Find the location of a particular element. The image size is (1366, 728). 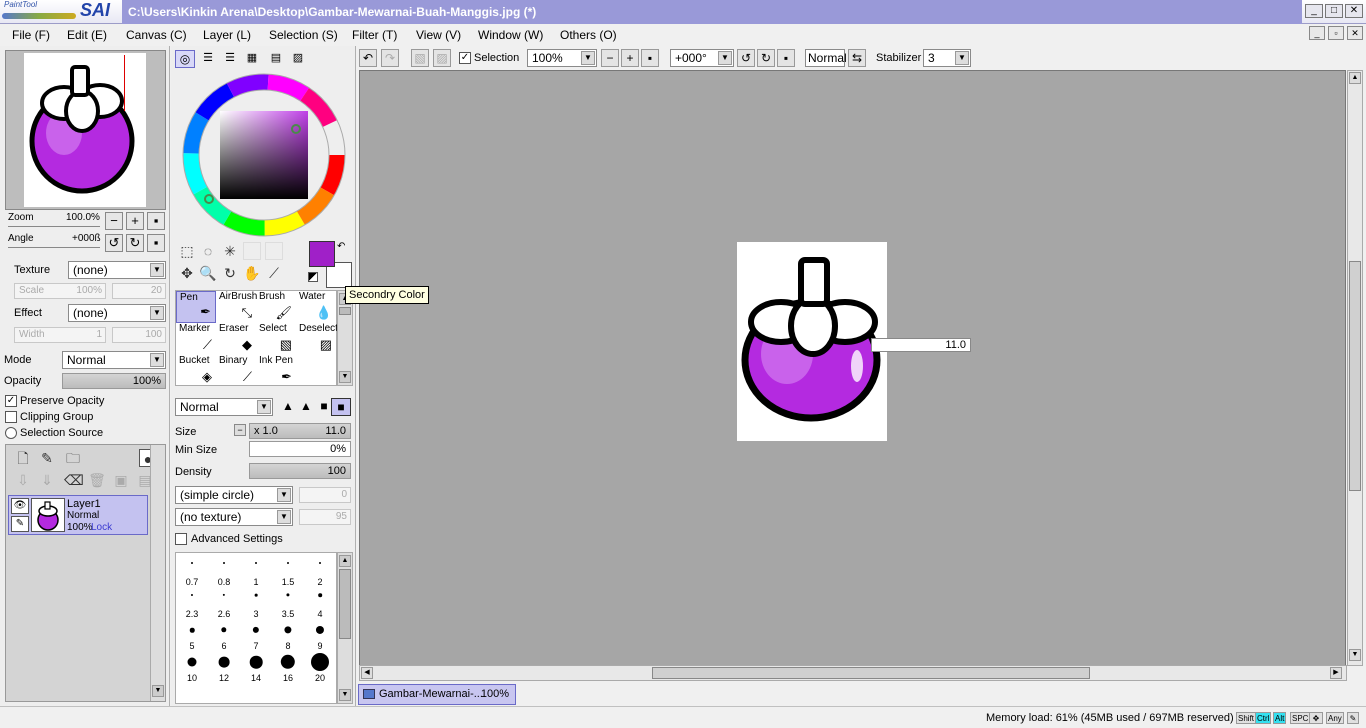

brush-size-preset: 7 is located at coordinates (256, 637).